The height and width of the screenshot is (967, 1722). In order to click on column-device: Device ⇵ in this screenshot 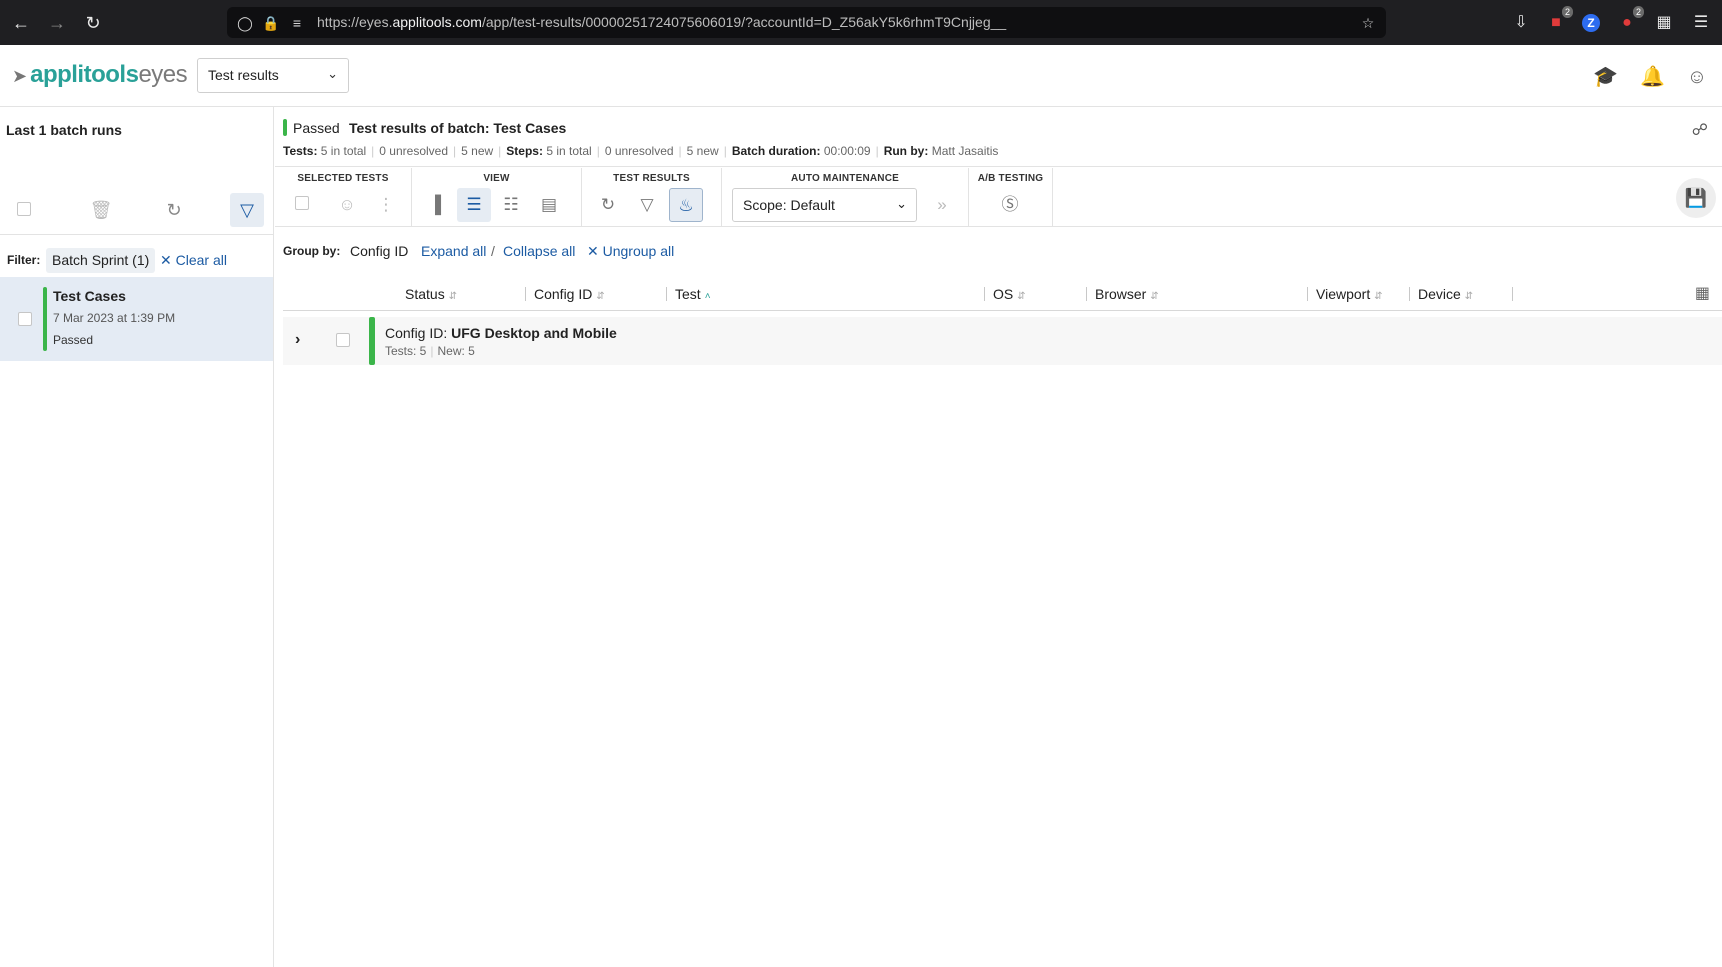, I will do `click(1445, 294)`.